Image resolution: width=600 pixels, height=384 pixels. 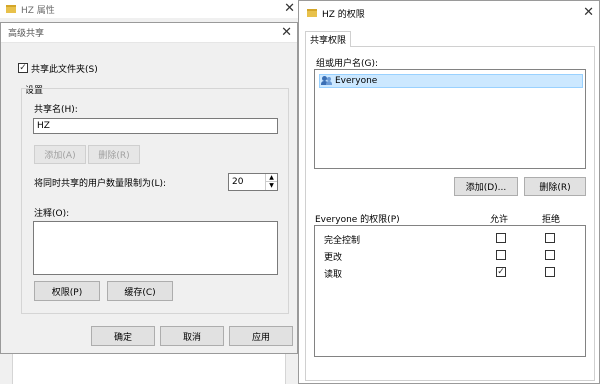 What do you see at coordinates (238, 182) in the screenshot?
I see `user-limit-value: 20` at bounding box center [238, 182].